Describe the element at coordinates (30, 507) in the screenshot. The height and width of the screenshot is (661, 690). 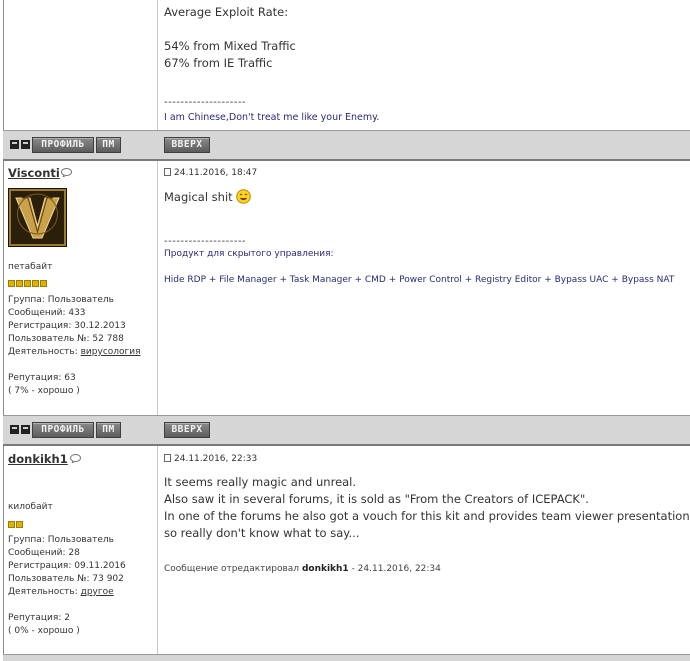
I see `user-rank: килобайт` at that location.